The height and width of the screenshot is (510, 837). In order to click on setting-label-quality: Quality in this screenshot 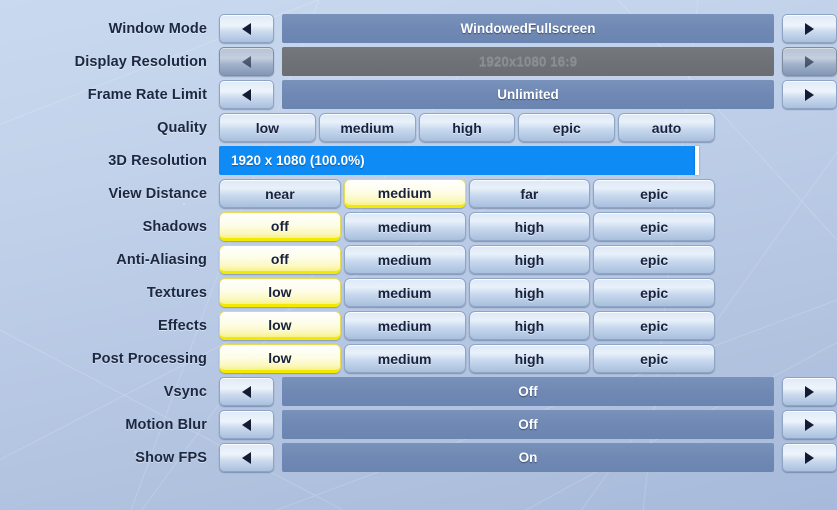, I will do `click(182, 127)`.